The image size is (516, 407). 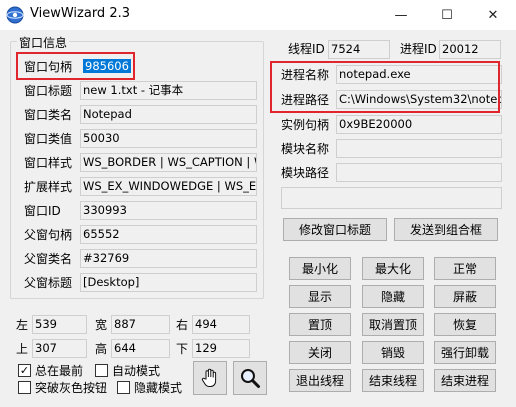 What do you see at coordinates (168, 258) in the screenshot?
I see `parent-class-field: #32769` at bounding box center [168, 258].